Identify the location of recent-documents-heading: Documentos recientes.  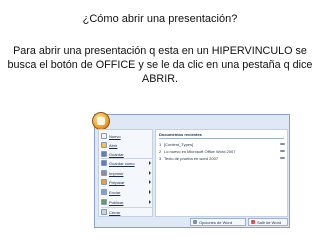
(180, 134).